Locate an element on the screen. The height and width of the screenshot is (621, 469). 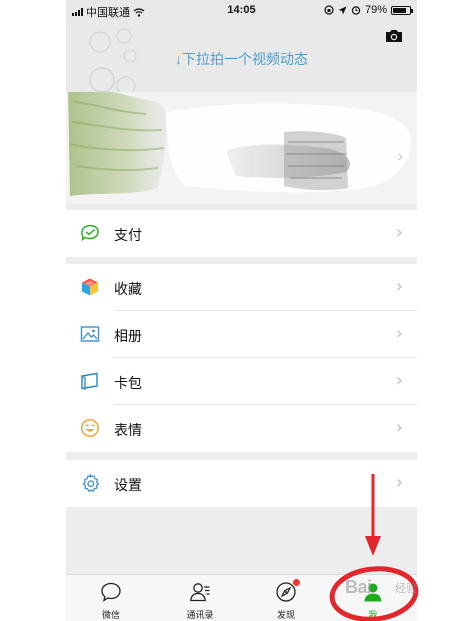
menu-group-pay: 支付 › is located at coordinates (241, 233).